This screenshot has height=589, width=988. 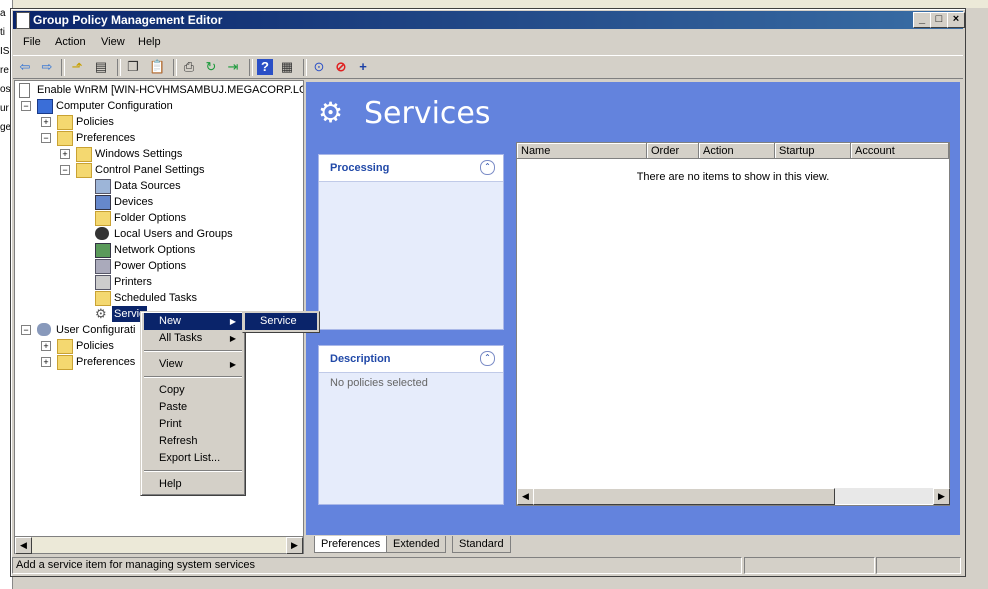 I want to click on menu-item-view: View ▶, so click(x=193, y=364).